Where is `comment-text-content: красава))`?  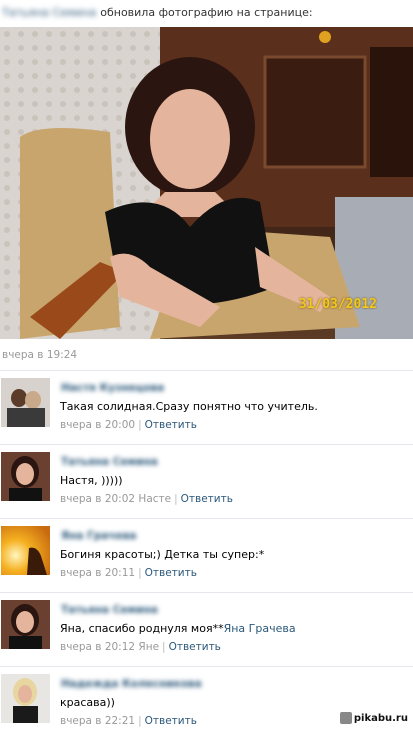 comment-text-content: красава)) is located at coordinates (87, 702).